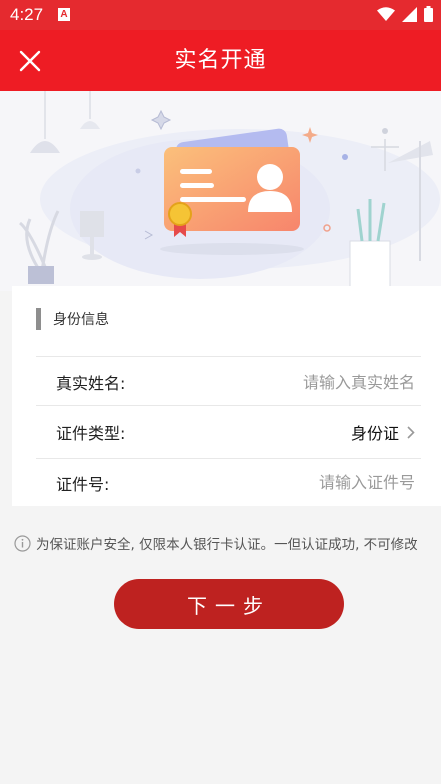  I want to click on notice: 为保证账户安全, 仅限本人银行卡认证。一但认证成功, 不可修改, so click(227, 543).